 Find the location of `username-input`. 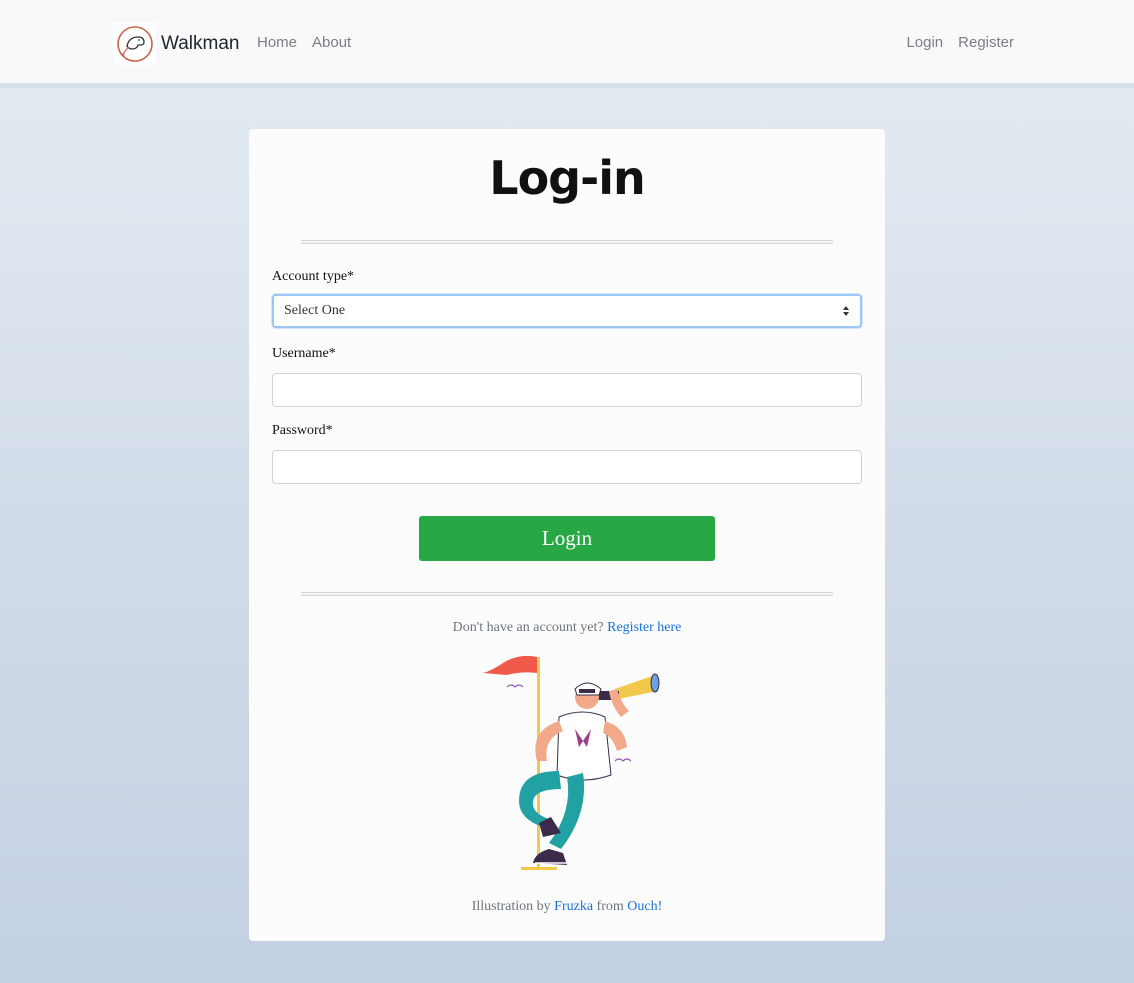

username-input is located at coordinates (567, 390).